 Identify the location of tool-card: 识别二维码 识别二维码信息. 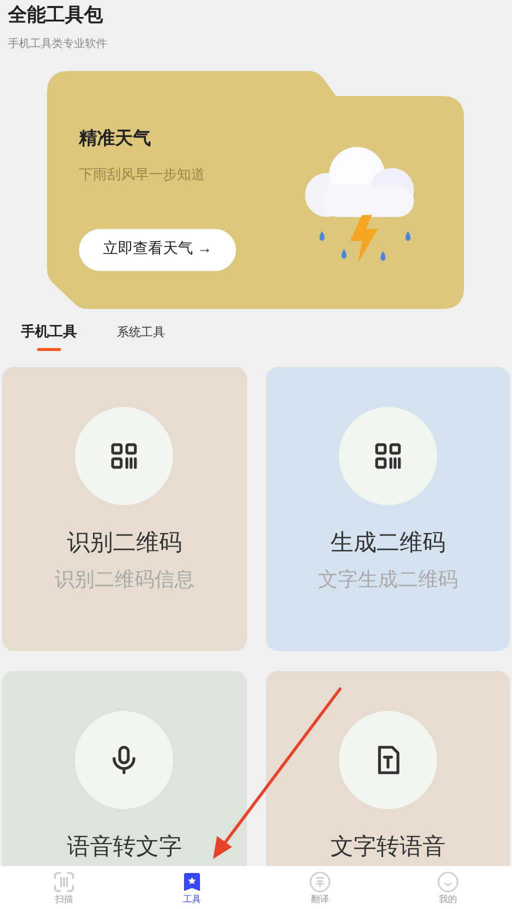
(124, 508).